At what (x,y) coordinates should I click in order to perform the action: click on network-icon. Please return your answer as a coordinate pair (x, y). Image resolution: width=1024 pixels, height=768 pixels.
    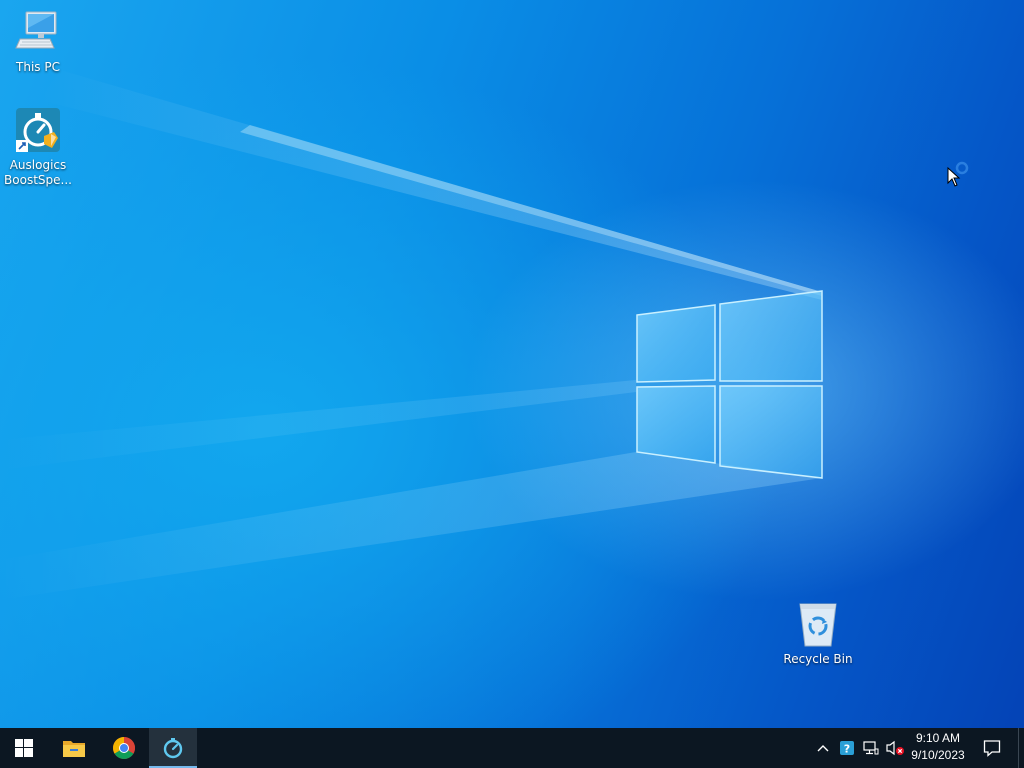
    Looking at the image, I should click on (871, 748).